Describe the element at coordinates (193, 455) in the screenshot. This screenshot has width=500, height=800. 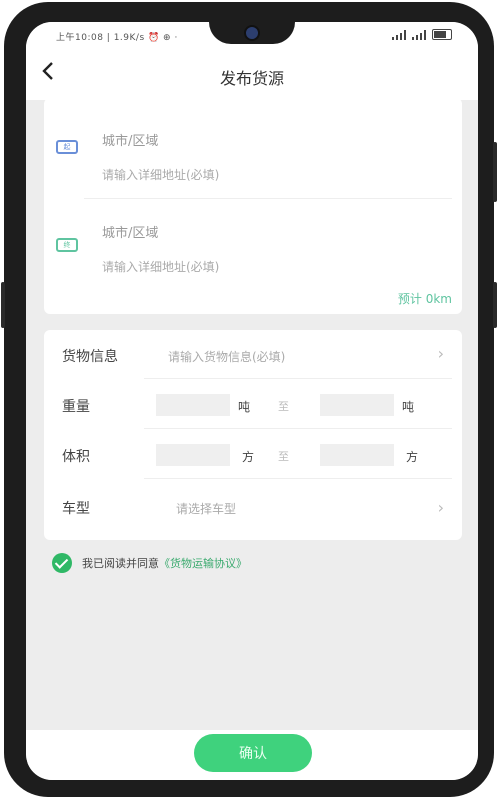
I see `volume-min-input` at that location.